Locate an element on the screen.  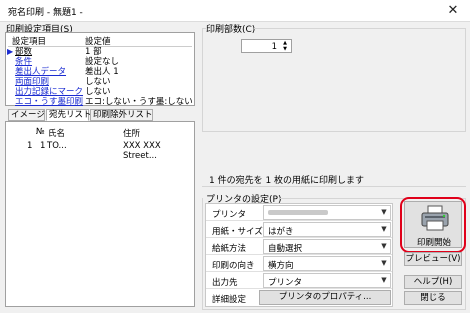
output-value: プリンタ is located at coordinates (285, 283).